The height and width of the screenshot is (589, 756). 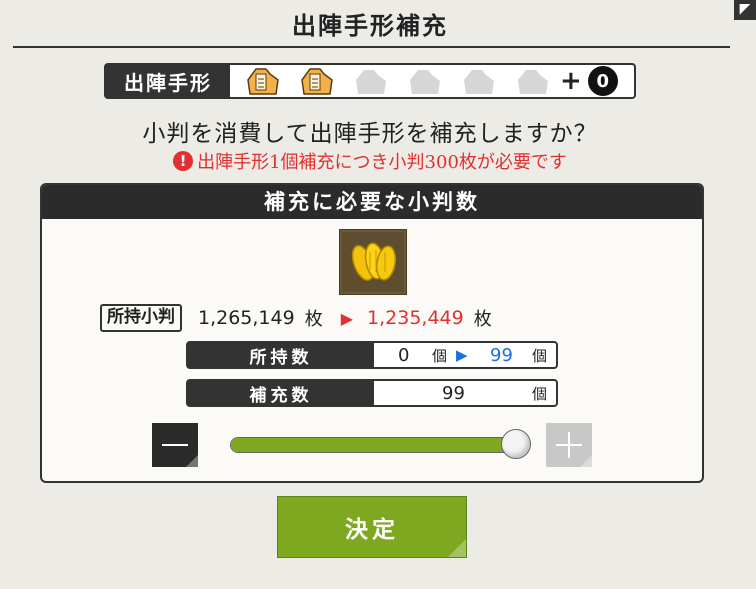 I want to click on slider-knob, so click(x=516, y=444).